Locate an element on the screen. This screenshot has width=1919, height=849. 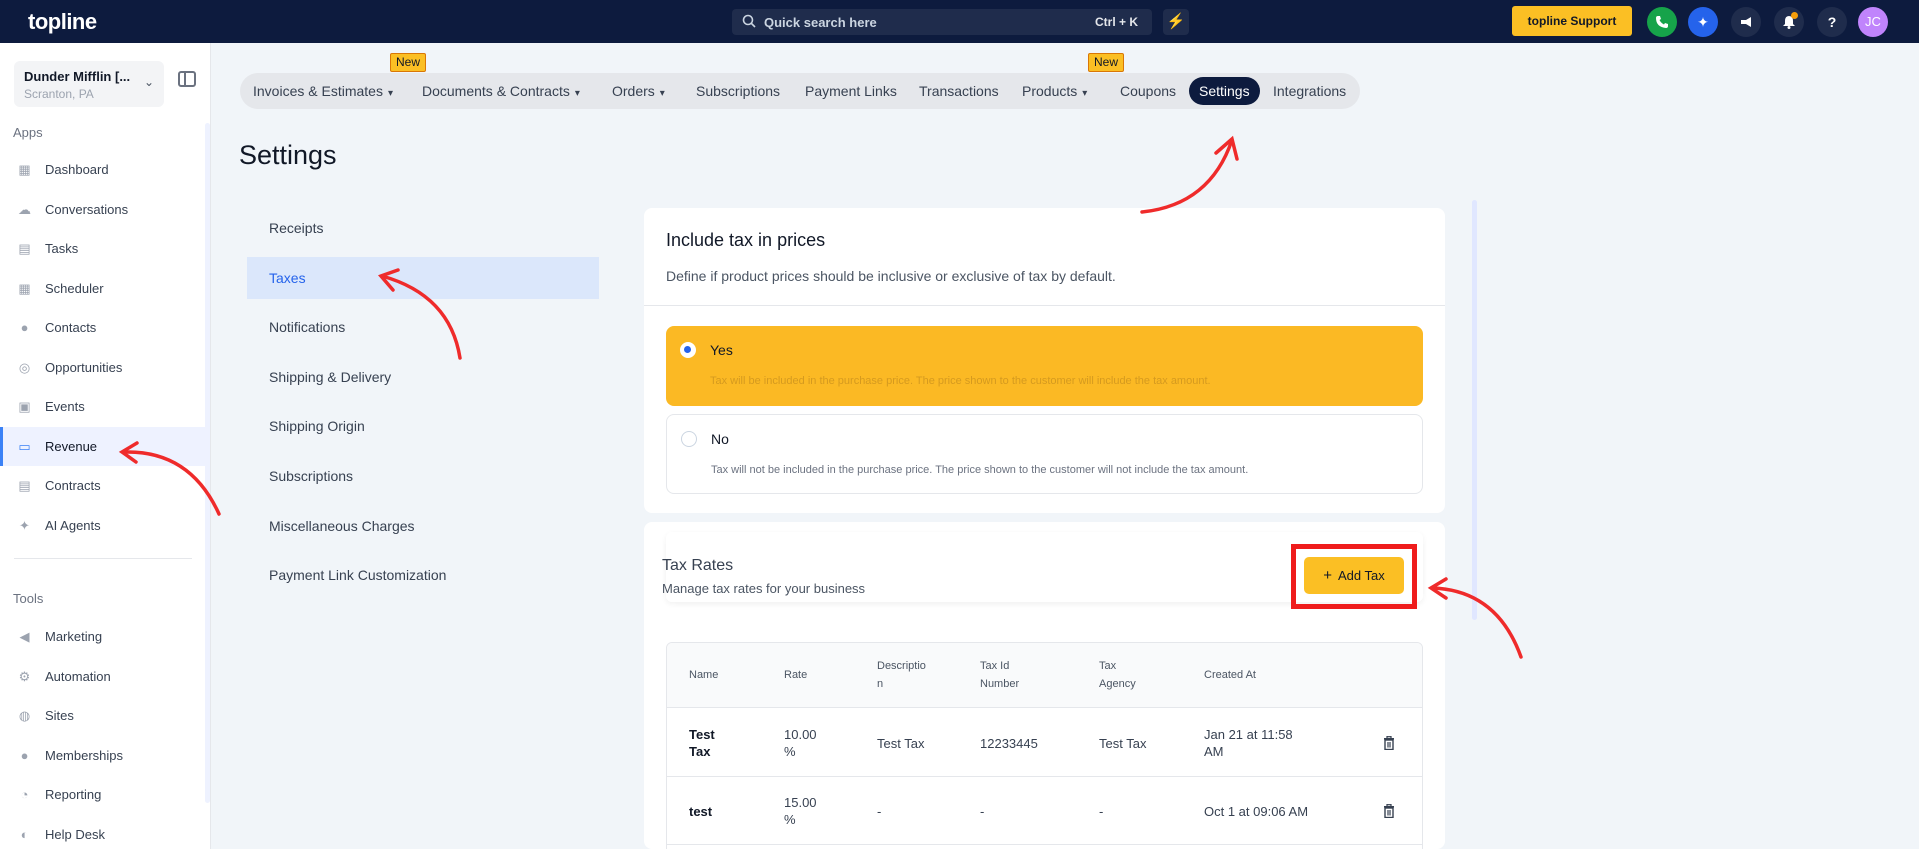
bell-icon is located at coordinates (1789, 22).